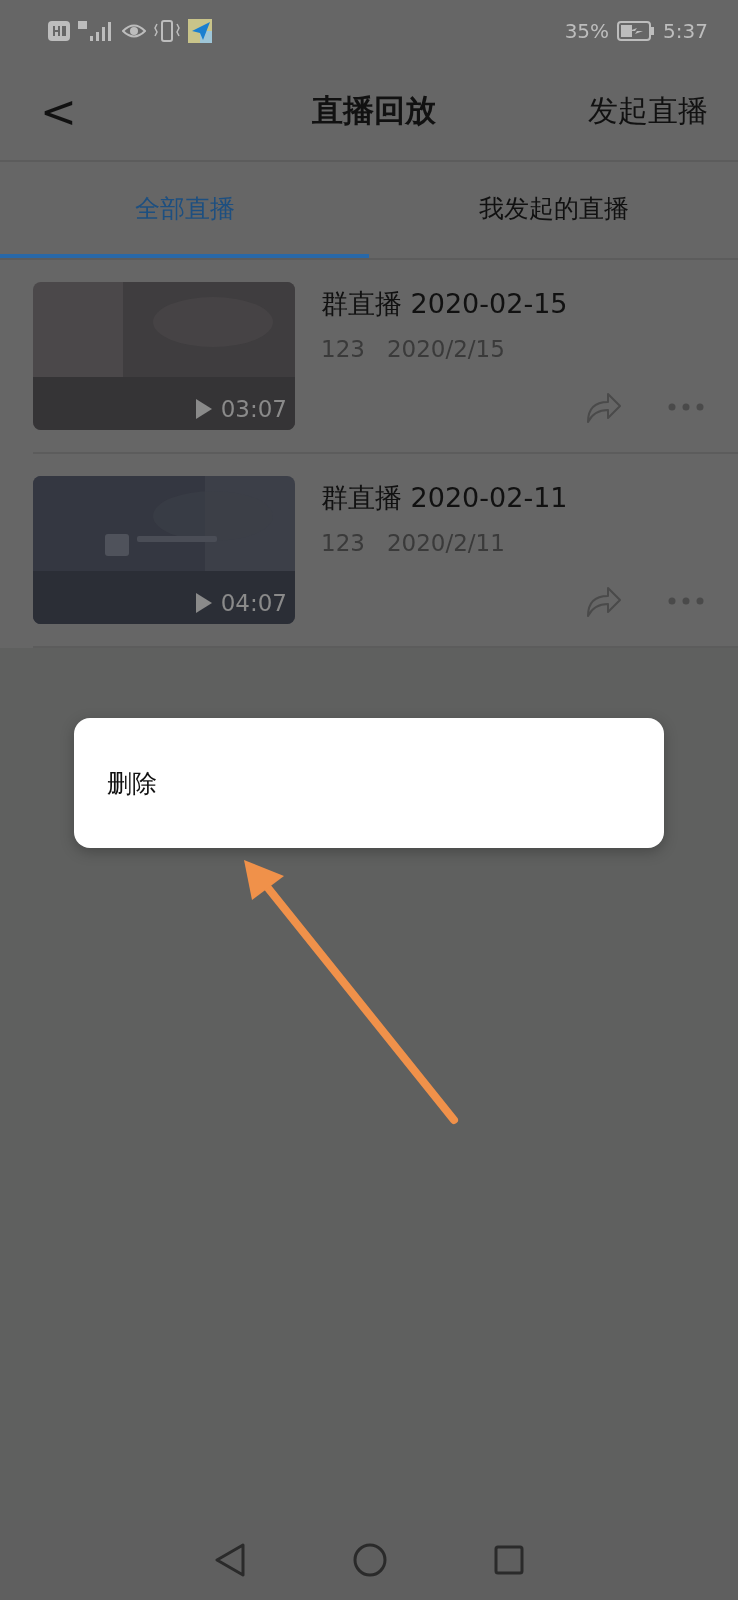 The width and height of the screenshot is (738, 1600). What do you see at coordinates (134, 31) in the screenshot?
I see `eye-icon` at bounding box center [134, 31].